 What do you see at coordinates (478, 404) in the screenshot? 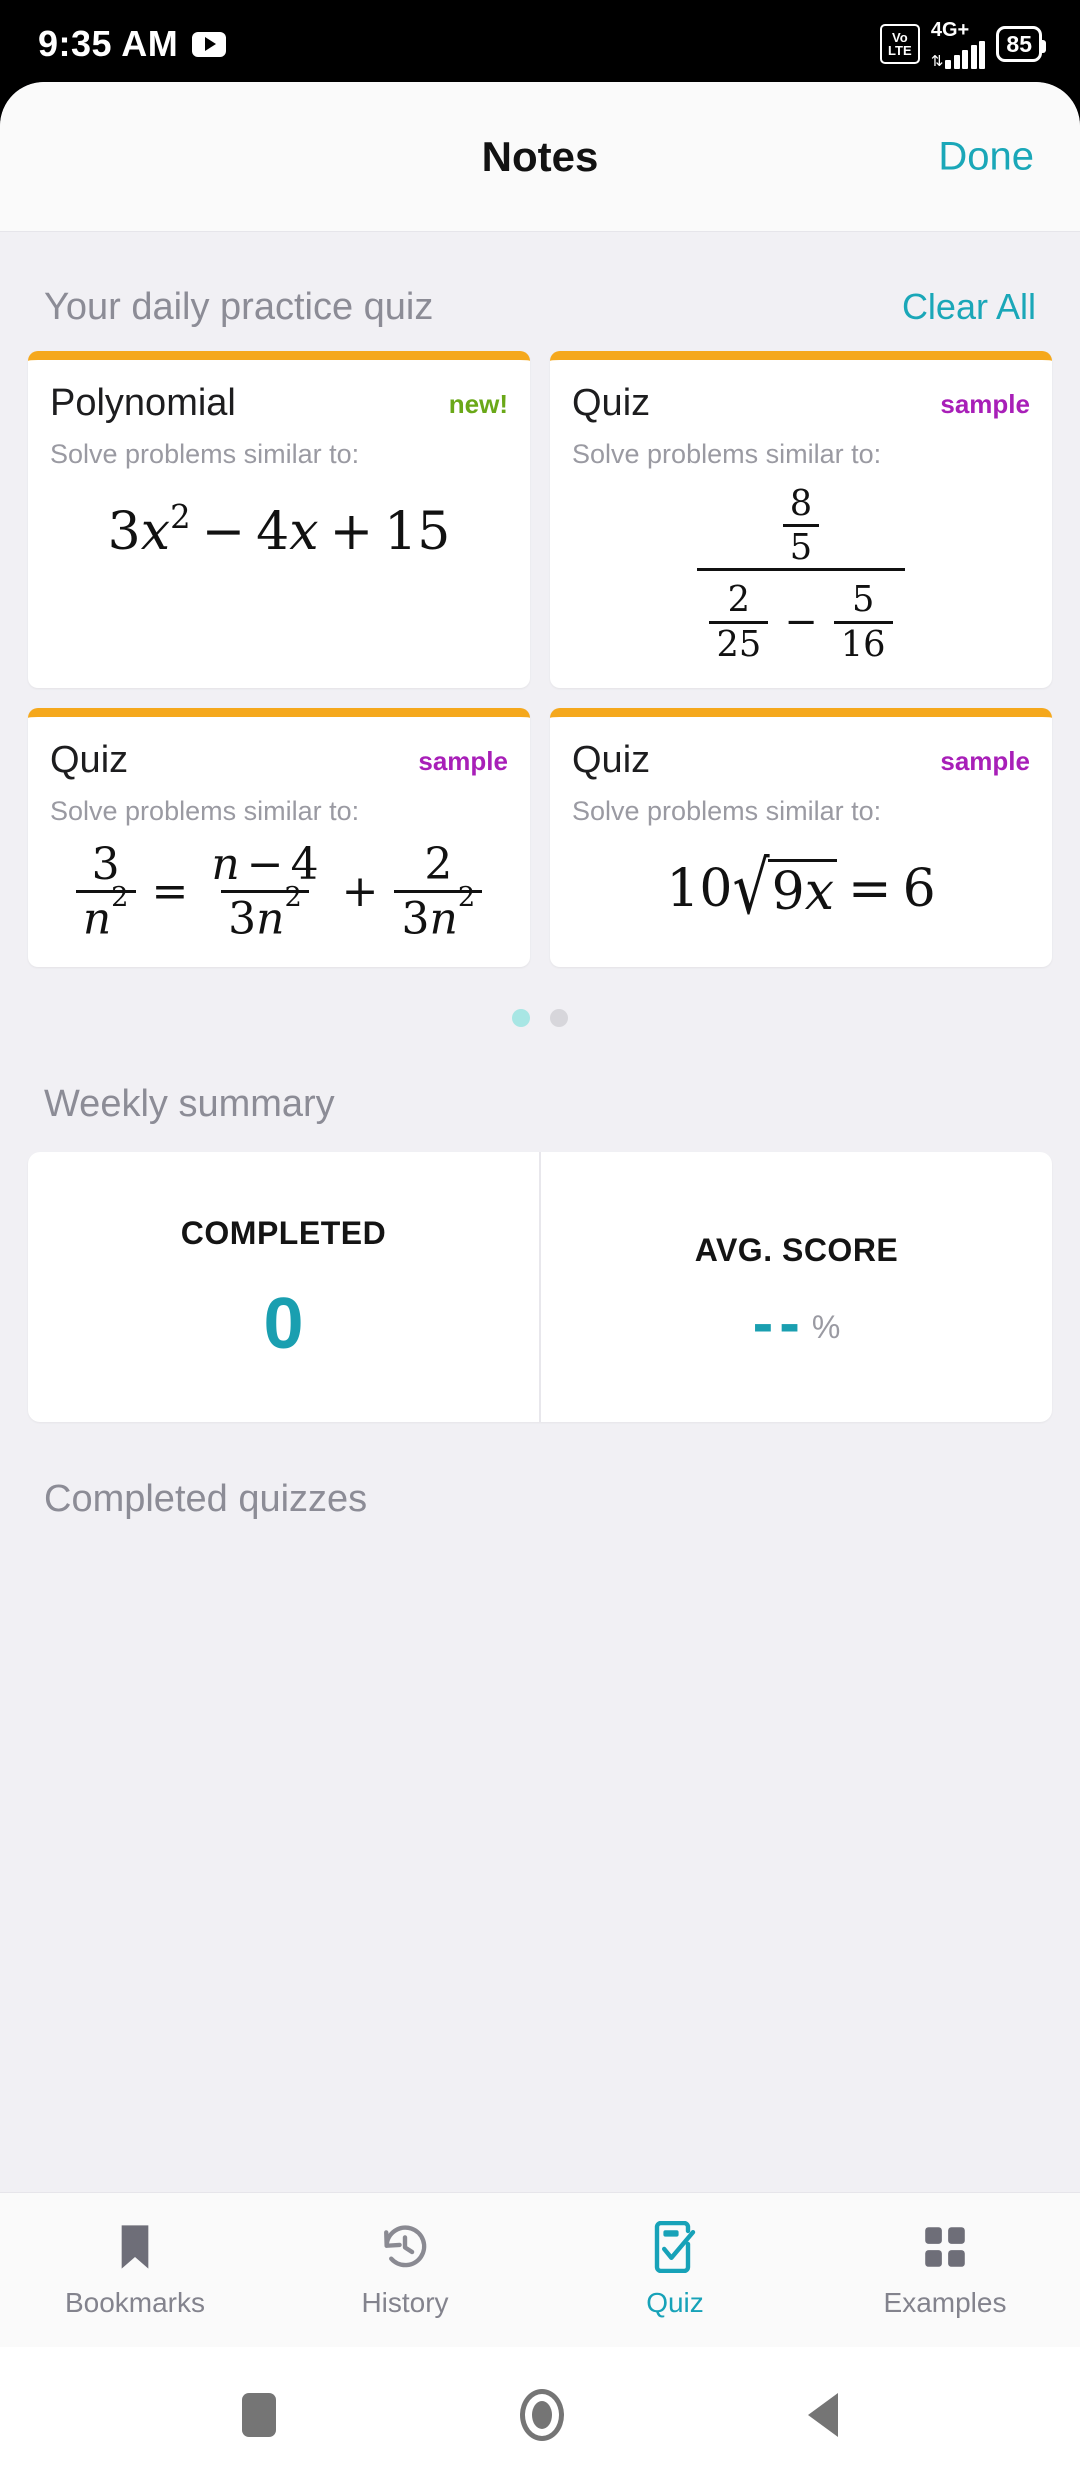
I see `quiz-card-badge: new!` at bounding box center [478, 404].